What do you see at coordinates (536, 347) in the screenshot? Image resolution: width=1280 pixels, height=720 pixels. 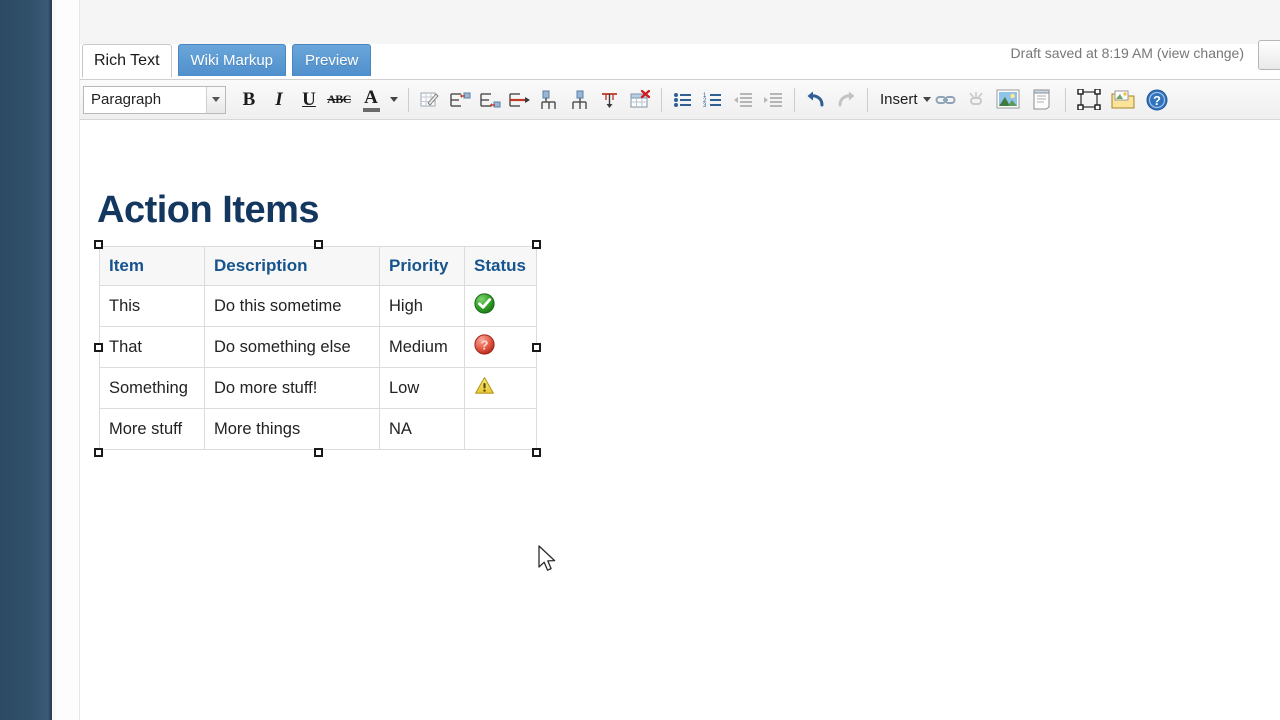 I see `resize-handle-middle-right` at bounding box center [536, 347].